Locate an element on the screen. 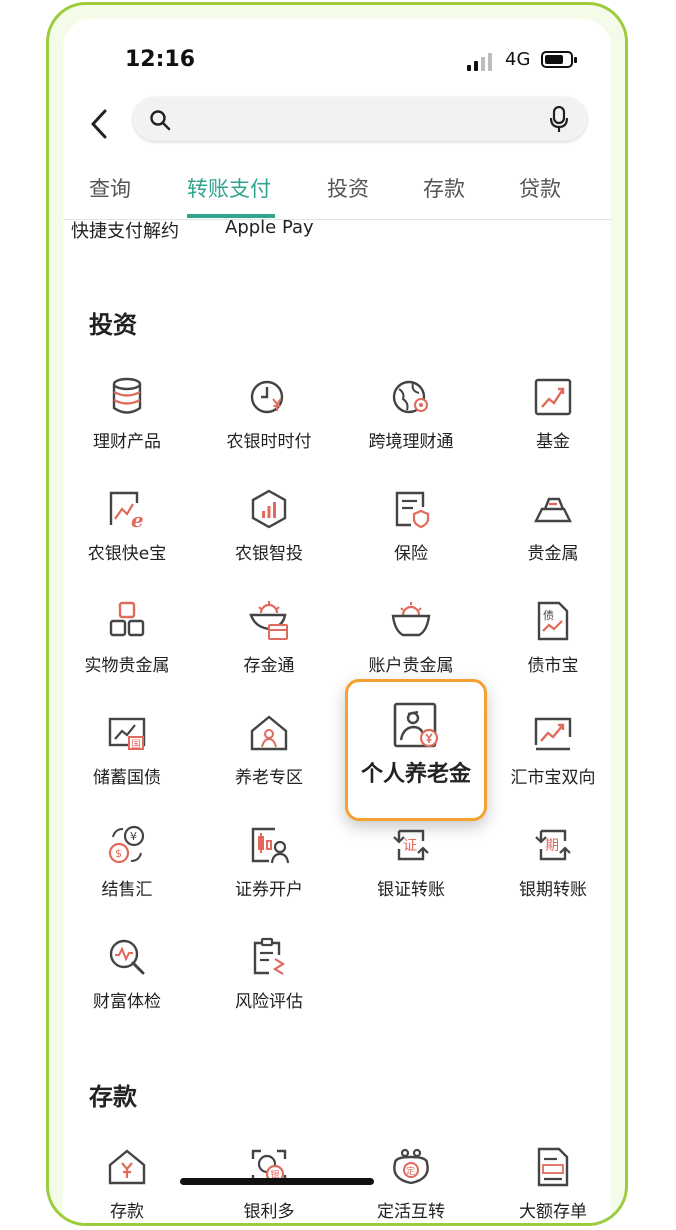 This screenshot has height=1230, width=676. svg-text: 证 is located at coordinates (410, 846).